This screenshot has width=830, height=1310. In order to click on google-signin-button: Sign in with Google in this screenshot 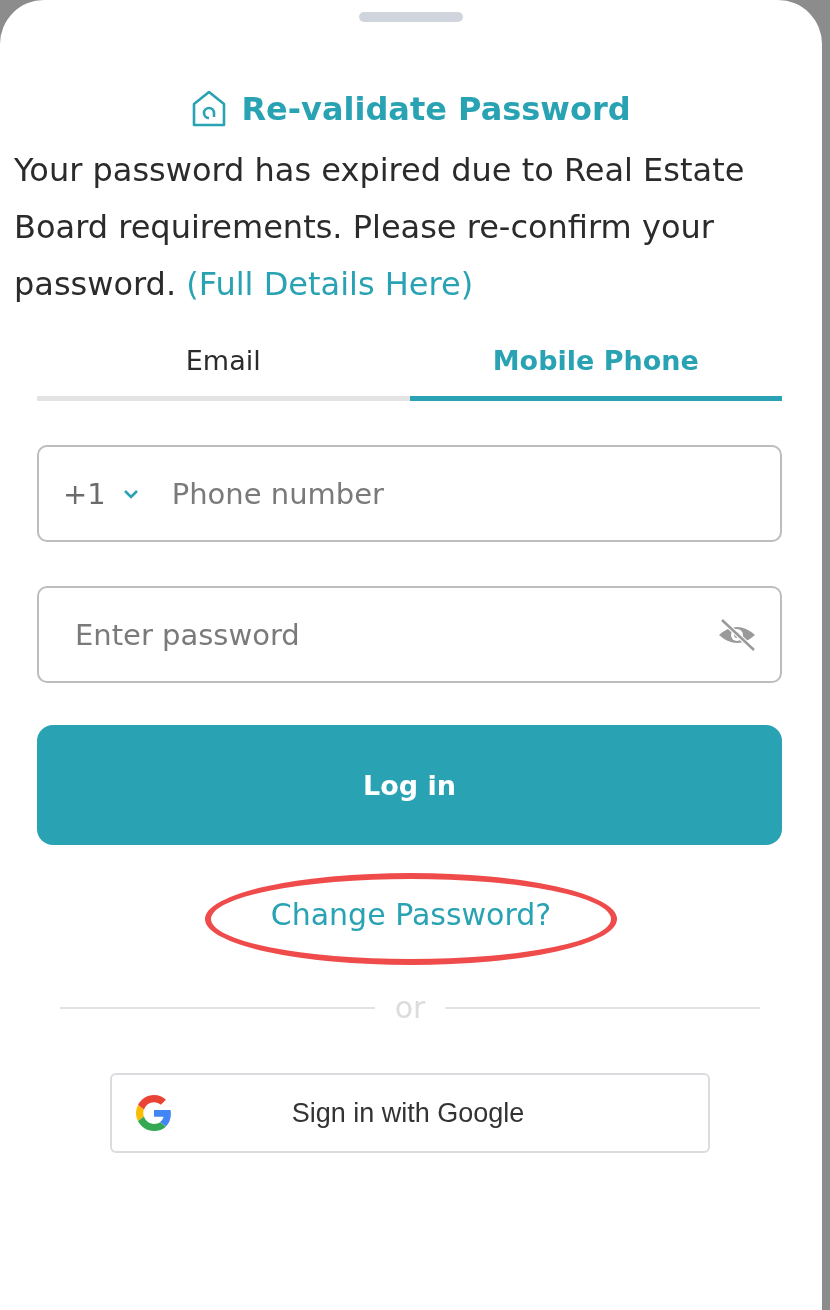, I will do `click(410, 1113)`.